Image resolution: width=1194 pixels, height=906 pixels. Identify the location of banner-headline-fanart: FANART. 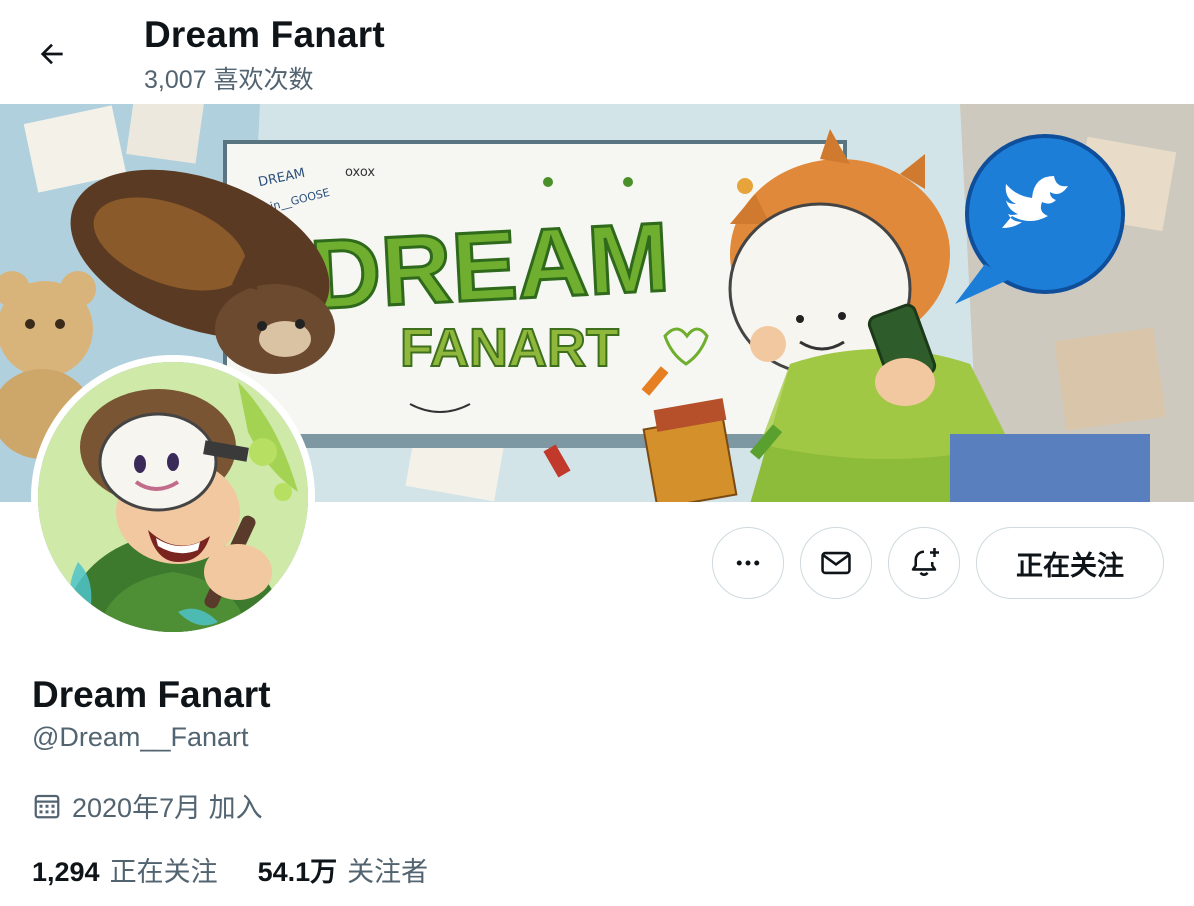
(509, 348).